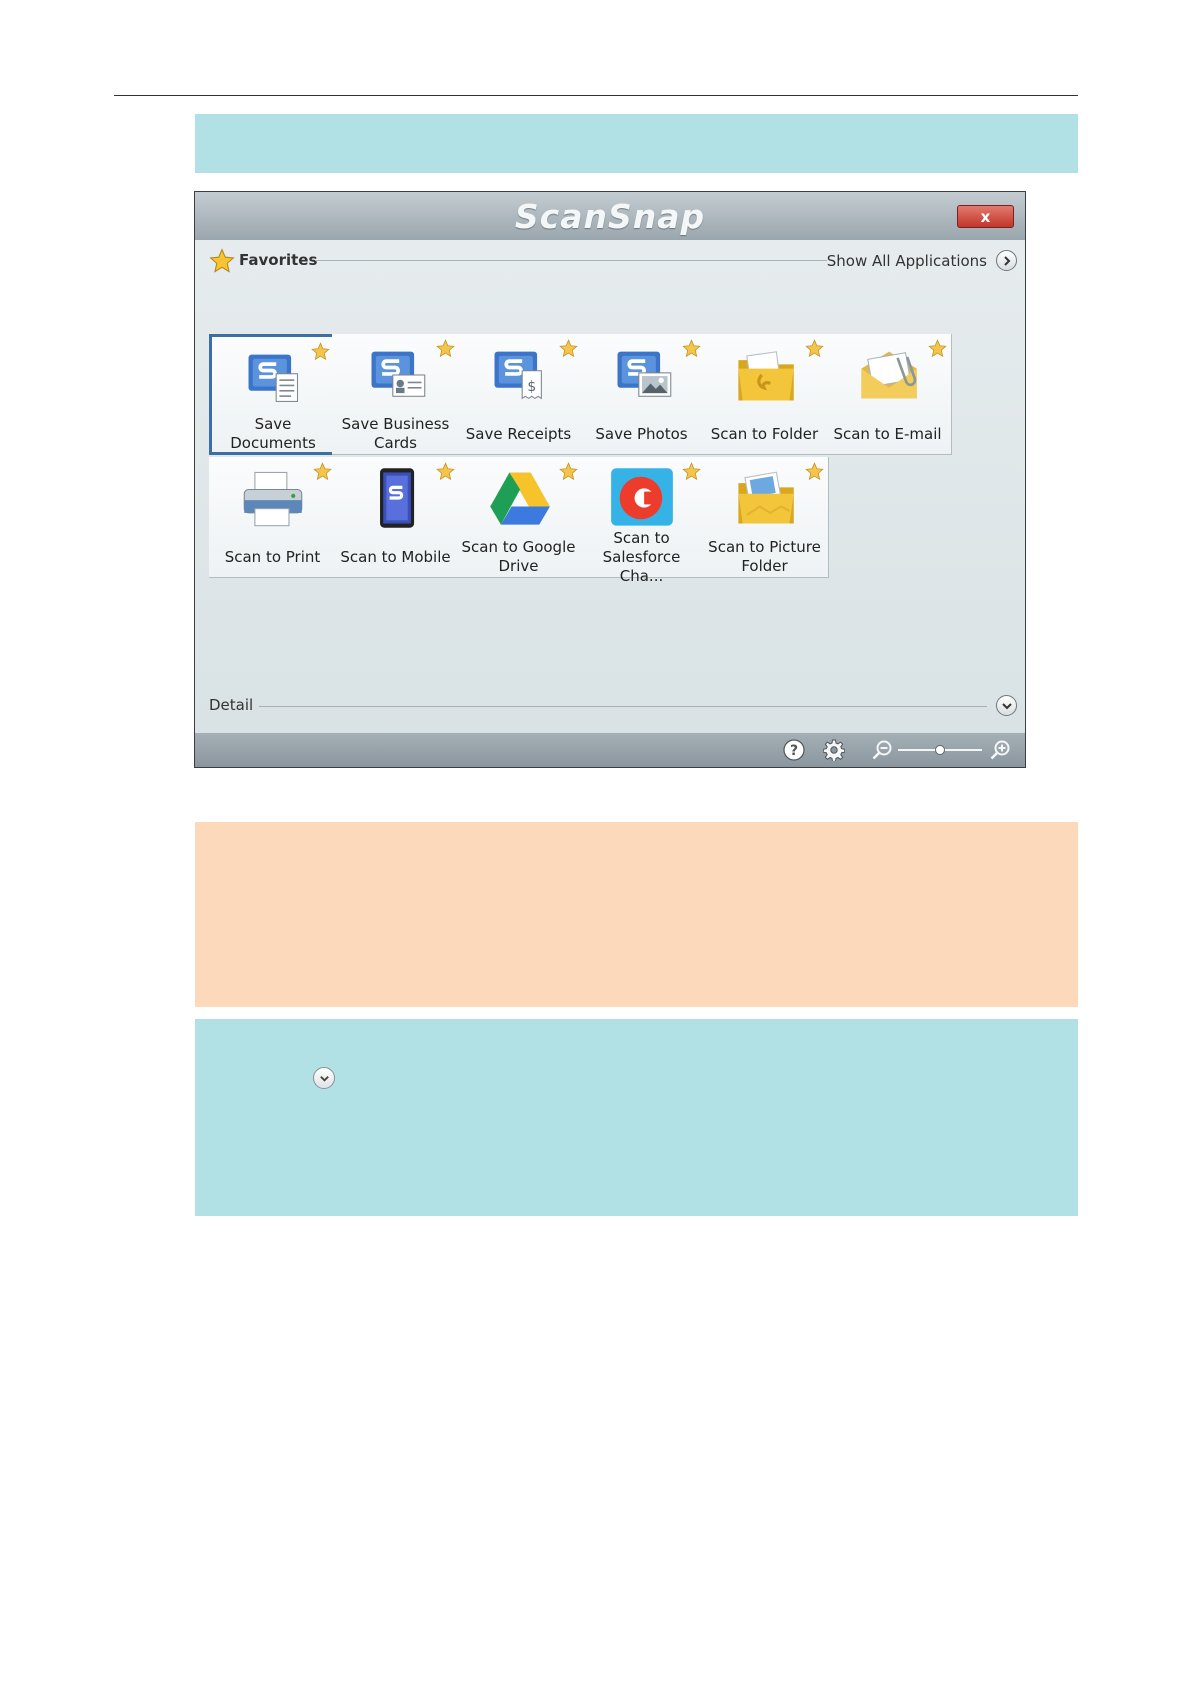  I want to click on show-all-applications-button, so click(1006, 260).